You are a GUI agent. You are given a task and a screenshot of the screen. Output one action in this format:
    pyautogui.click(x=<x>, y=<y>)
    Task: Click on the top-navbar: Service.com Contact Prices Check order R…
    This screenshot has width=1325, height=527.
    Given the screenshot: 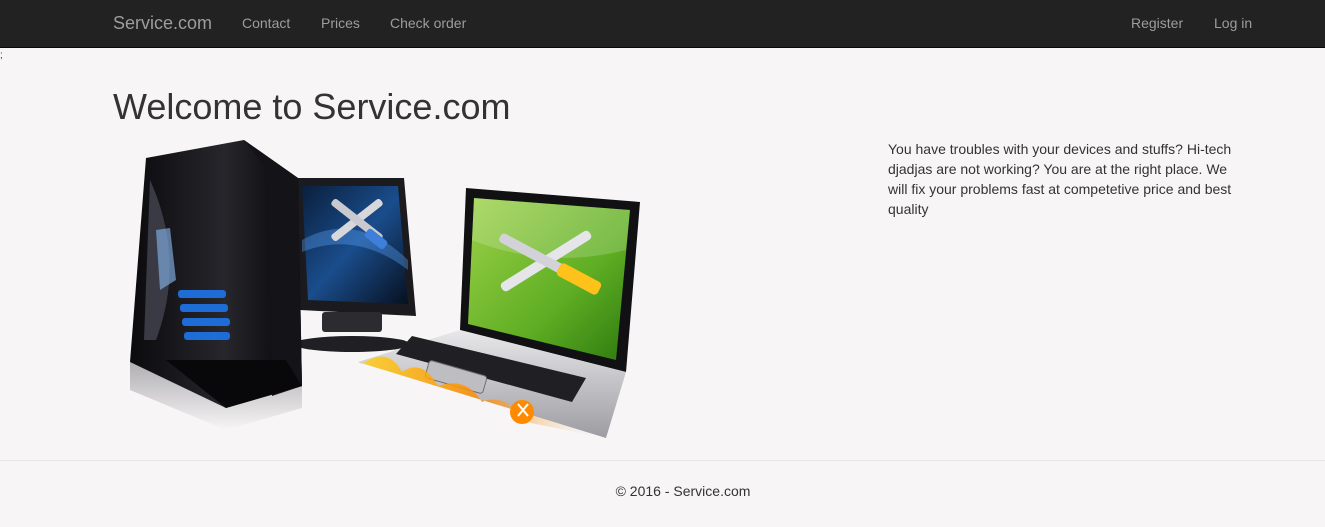 What is the action you would take?
    pyautogui.click(x=662, y=24)
    